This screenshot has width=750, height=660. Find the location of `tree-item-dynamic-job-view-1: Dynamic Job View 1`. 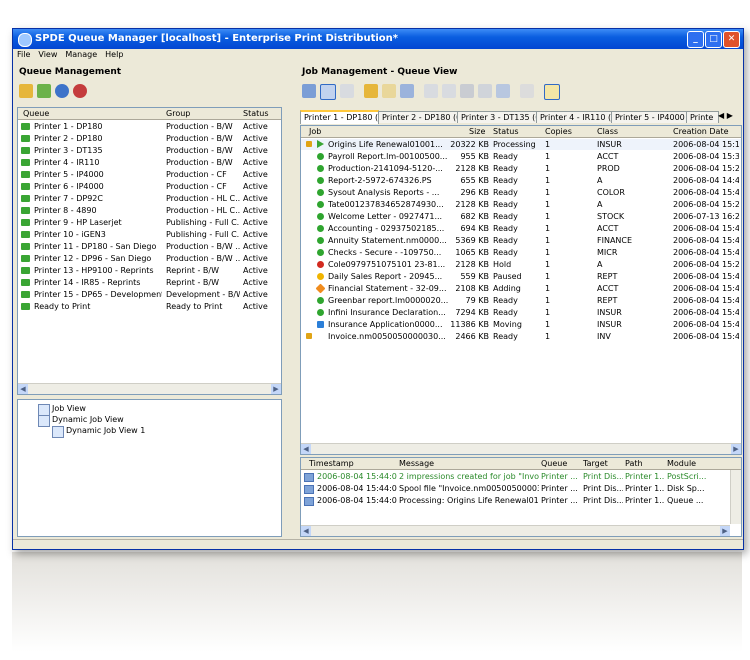

tree-item-dynamic-job-view-1: Dynamic Job View 1 is located at coordinates (105, 430).